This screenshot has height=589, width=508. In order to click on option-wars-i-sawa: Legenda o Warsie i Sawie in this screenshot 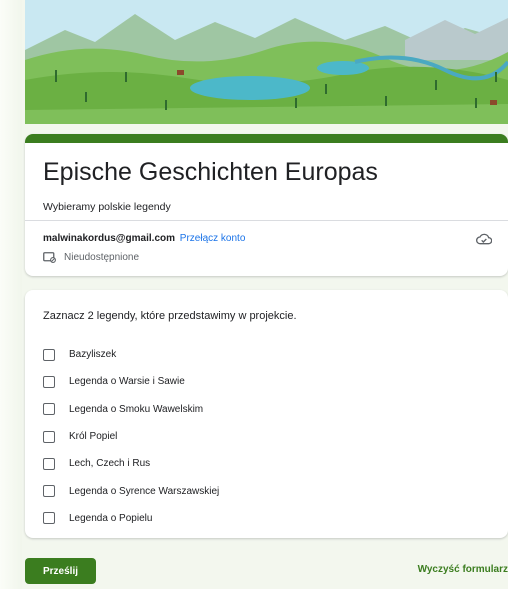, I will do `click(131, 381)`.